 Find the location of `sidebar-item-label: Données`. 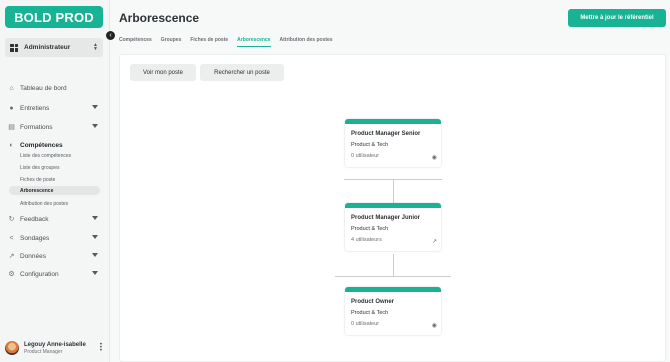

sidebar-item-label: Données is located at coordinates (33, 256).